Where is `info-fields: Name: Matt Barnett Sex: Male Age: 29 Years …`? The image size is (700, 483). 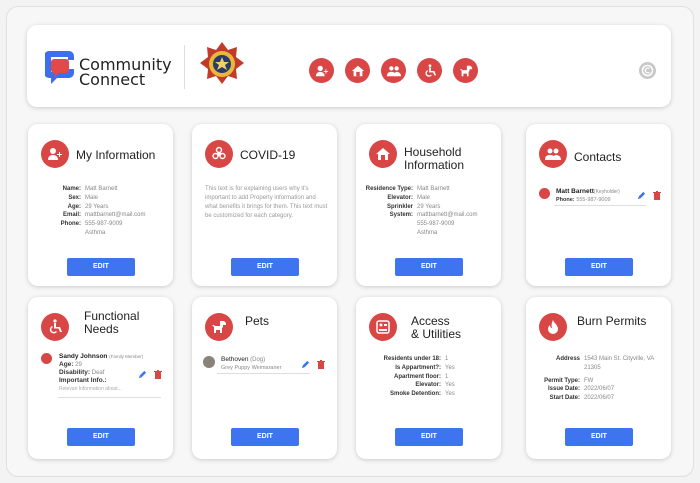
info-fields: Name: Matt Barnett Sex: Male Age: 29 Years … is located at coordinates (96, 211).